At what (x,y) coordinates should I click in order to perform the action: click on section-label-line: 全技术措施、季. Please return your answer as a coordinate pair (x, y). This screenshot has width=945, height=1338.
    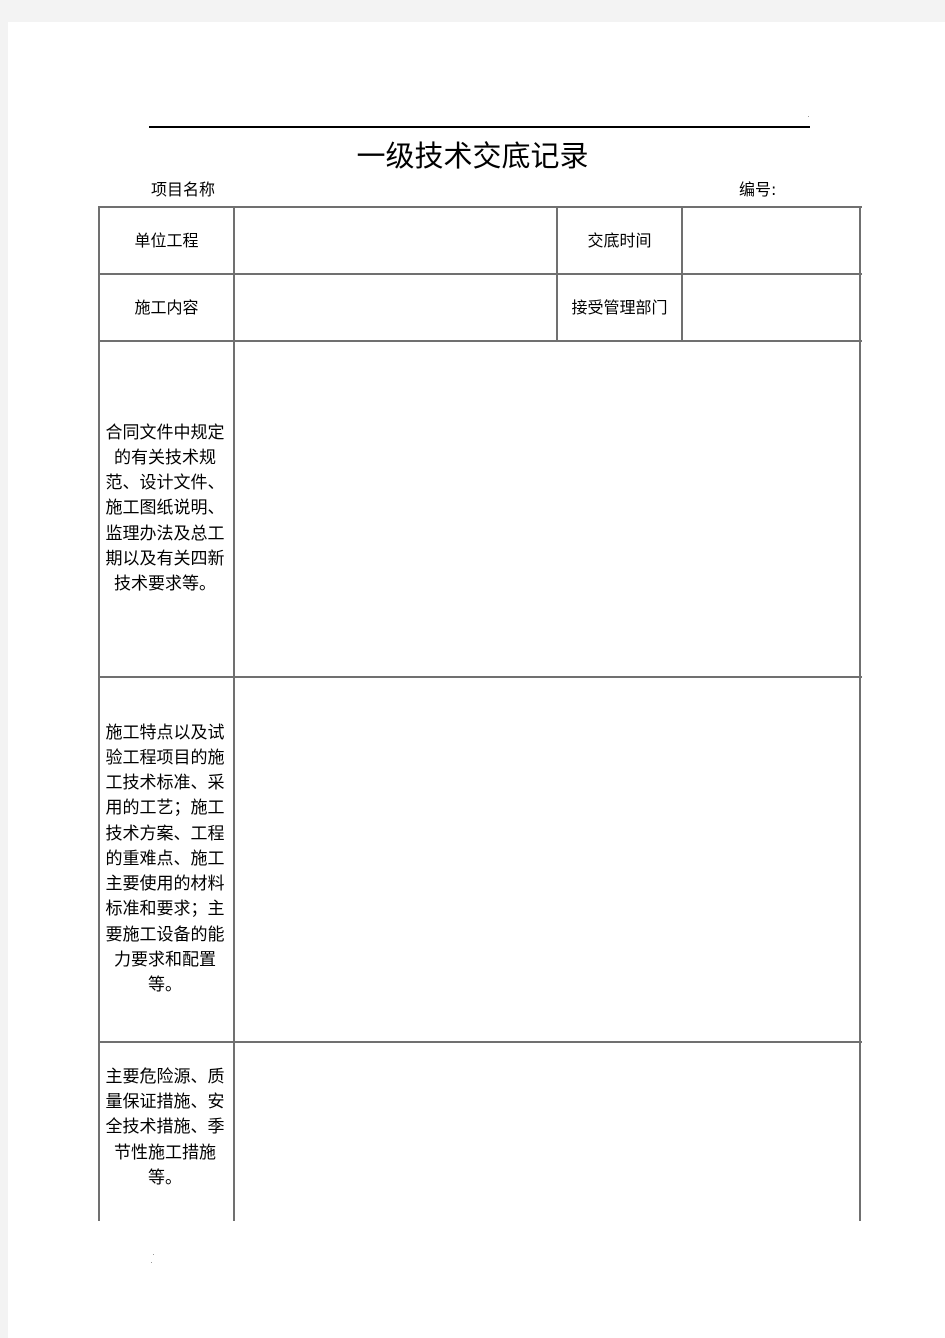
    Looking at the image, I should click on (165, 1127).